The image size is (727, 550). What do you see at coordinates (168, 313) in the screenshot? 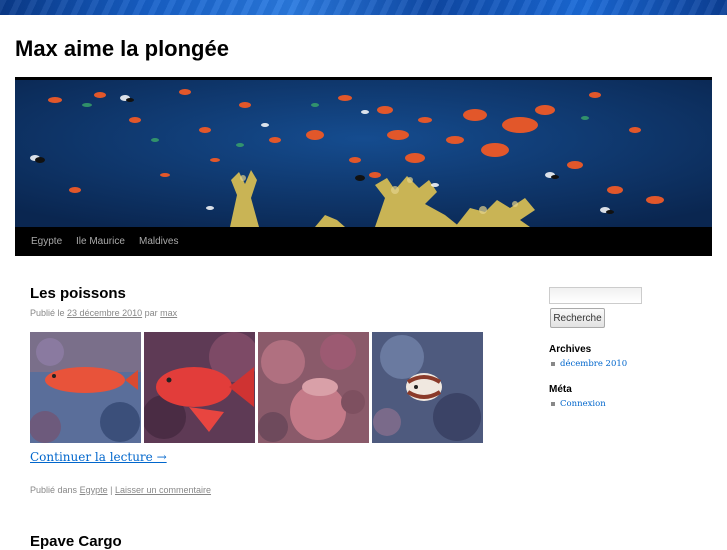
I see `post-author-link: max` at bounding box center [168, 313].